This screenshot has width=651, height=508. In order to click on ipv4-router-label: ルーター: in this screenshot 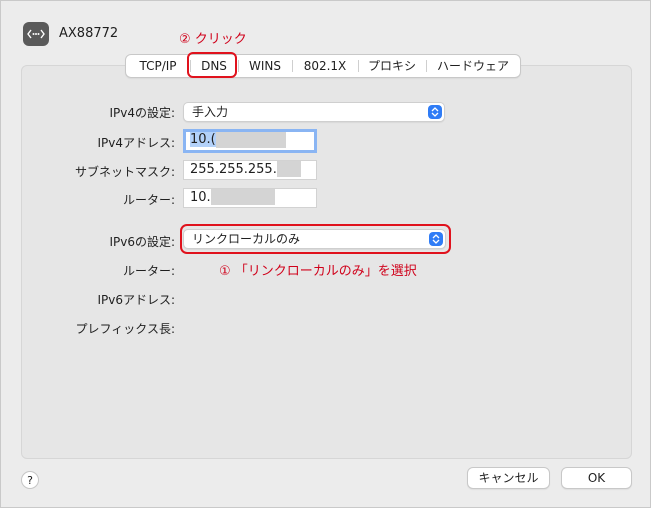, I will do `click(148, 200)`.